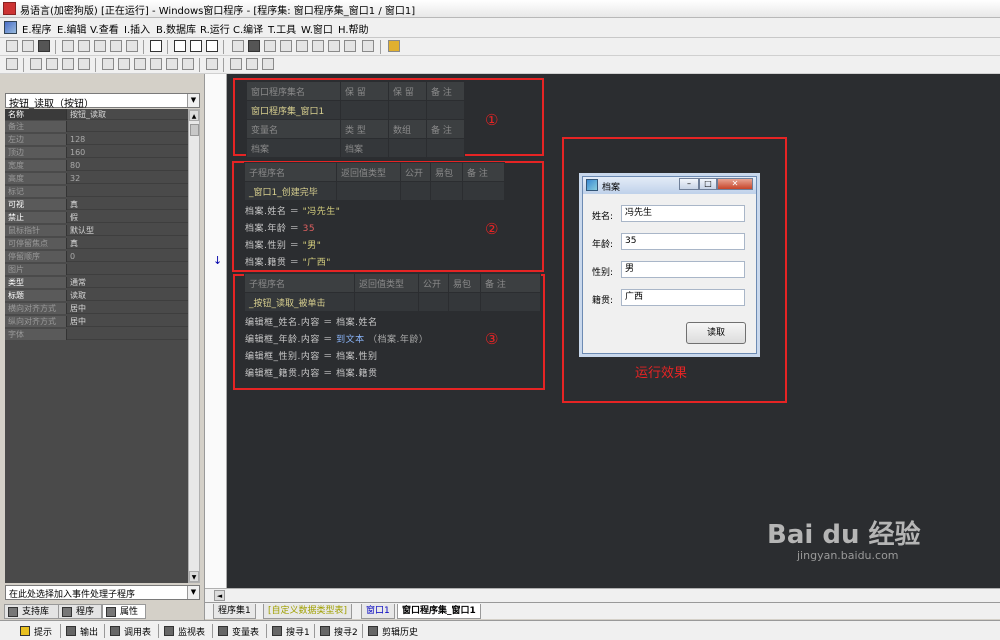 This screenshot has height=640, width=1000. I want to click on code-line: 编辑框_年龄.内容 ＝ 到文本 （档案.年龄）, so click(336, 338).